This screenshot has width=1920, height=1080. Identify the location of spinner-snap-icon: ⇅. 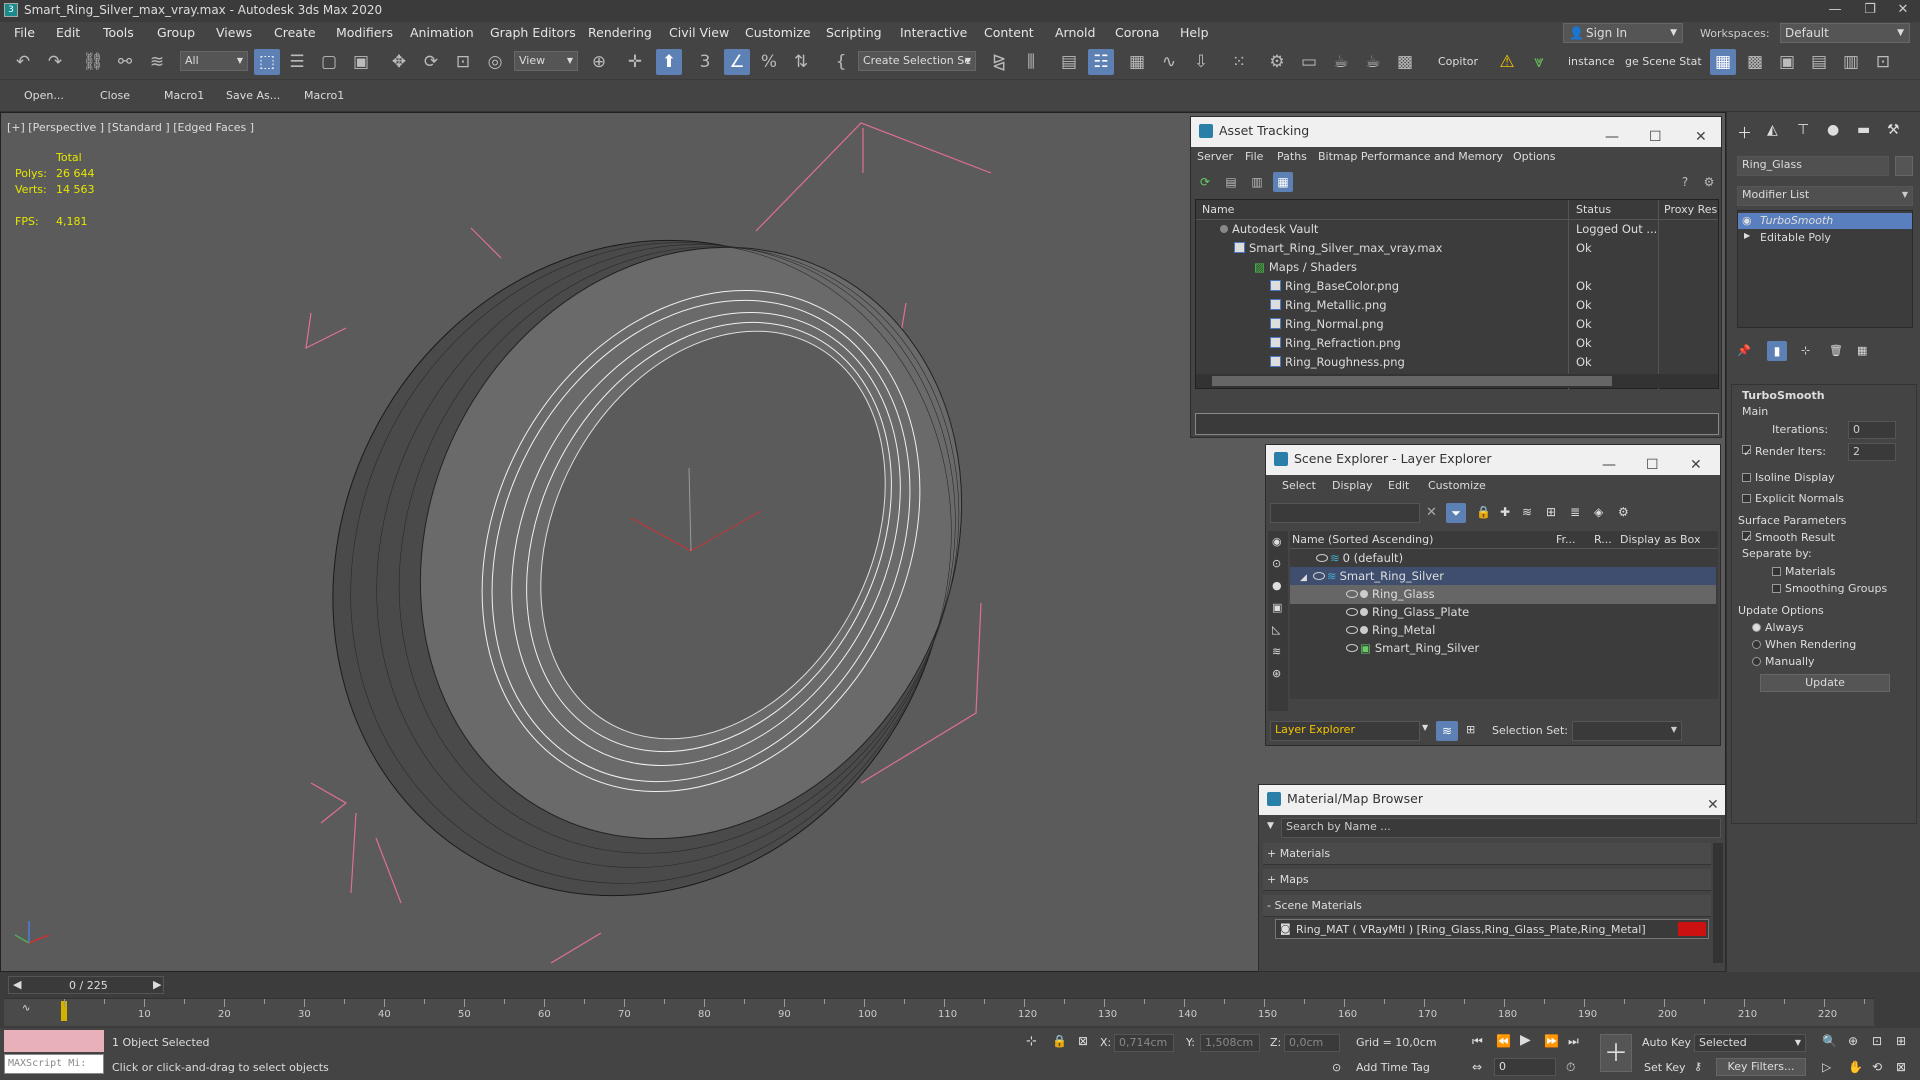
(801, 62).